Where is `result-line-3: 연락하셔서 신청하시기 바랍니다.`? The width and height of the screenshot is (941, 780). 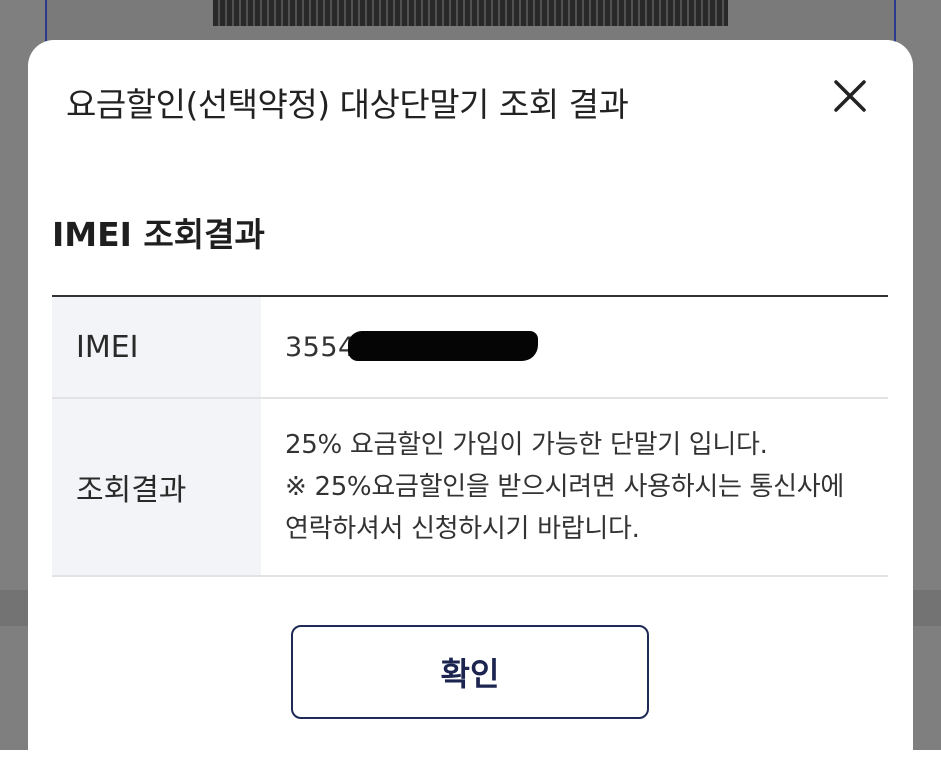
result-line-3: 연락하셔서 신청하시기 바랍니다. is located at coordinates (462, 529).